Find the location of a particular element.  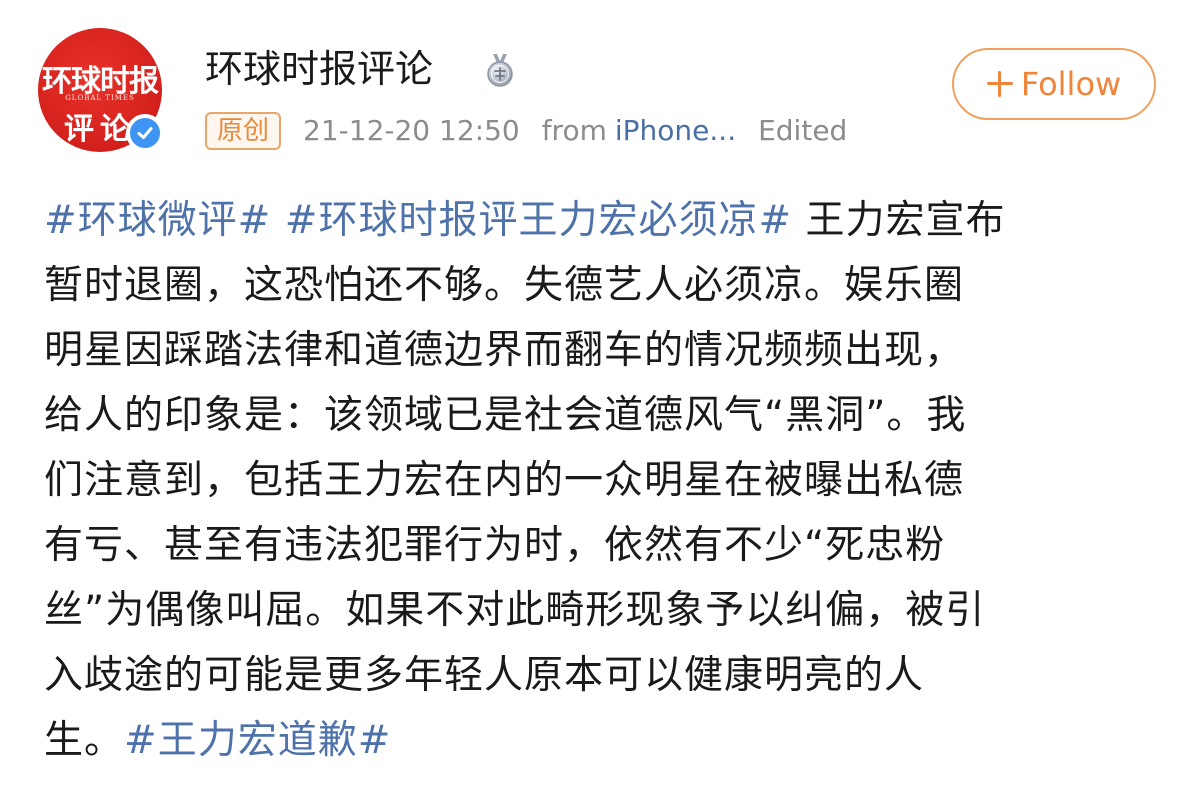

follow-button: Follow is located at coordinates (1054, 84).